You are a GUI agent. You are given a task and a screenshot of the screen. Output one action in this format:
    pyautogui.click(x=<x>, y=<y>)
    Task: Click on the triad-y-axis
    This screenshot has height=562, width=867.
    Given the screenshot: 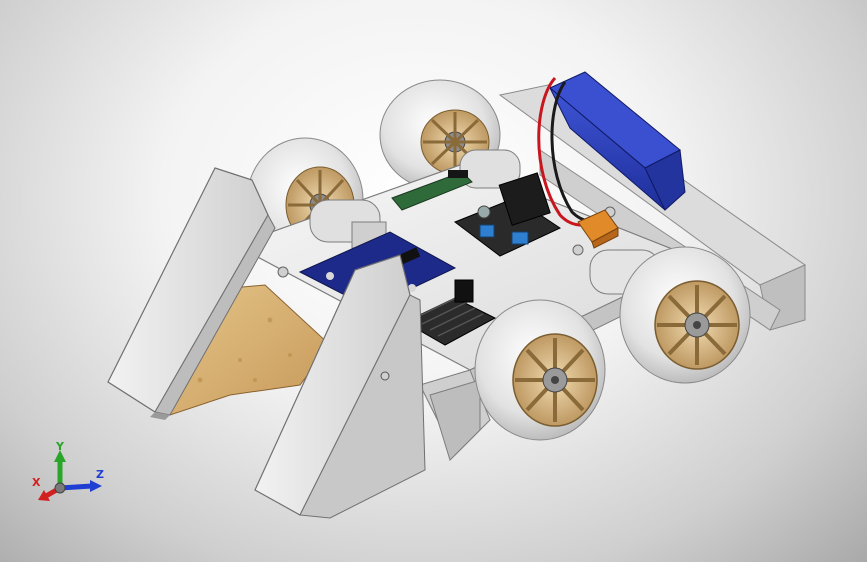 What is the action you would take?
    pyautogui.click(x=60, y=469)
    